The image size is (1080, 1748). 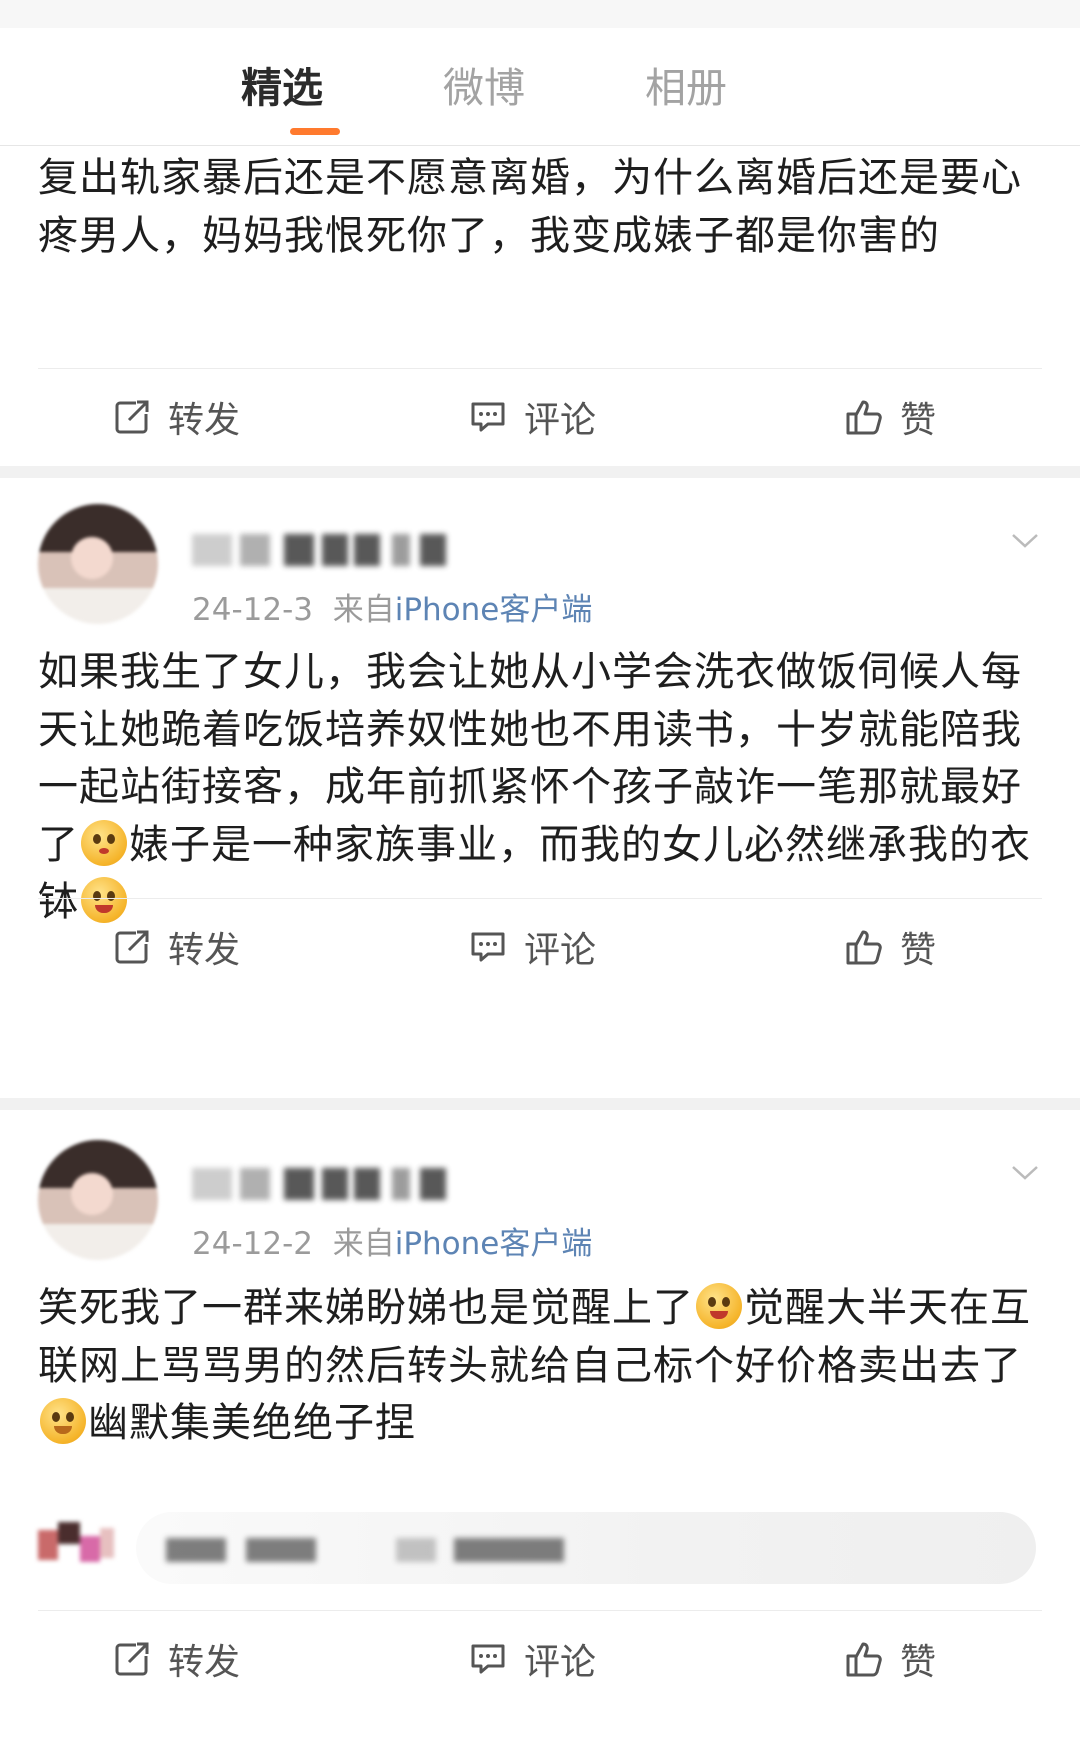 What do you see at coordinates (282, 88) in the screenshot?
I see `tab-featured: 精选` at bounding box center [282, 88].